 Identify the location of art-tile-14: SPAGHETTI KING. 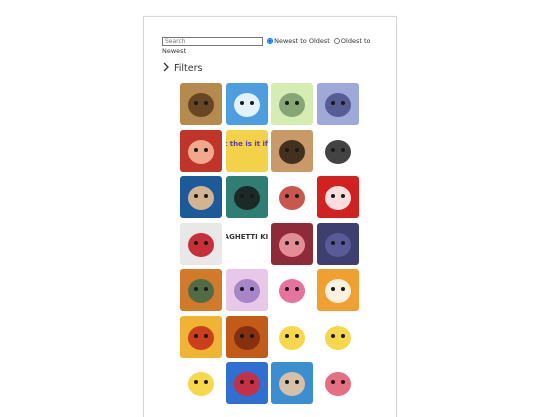
(246, 243).